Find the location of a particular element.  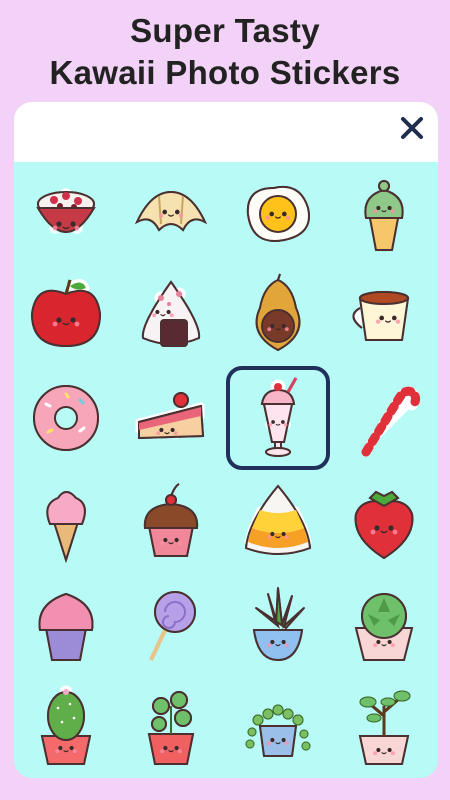

avocado-sticker-image is located at coordinates (278, 312).